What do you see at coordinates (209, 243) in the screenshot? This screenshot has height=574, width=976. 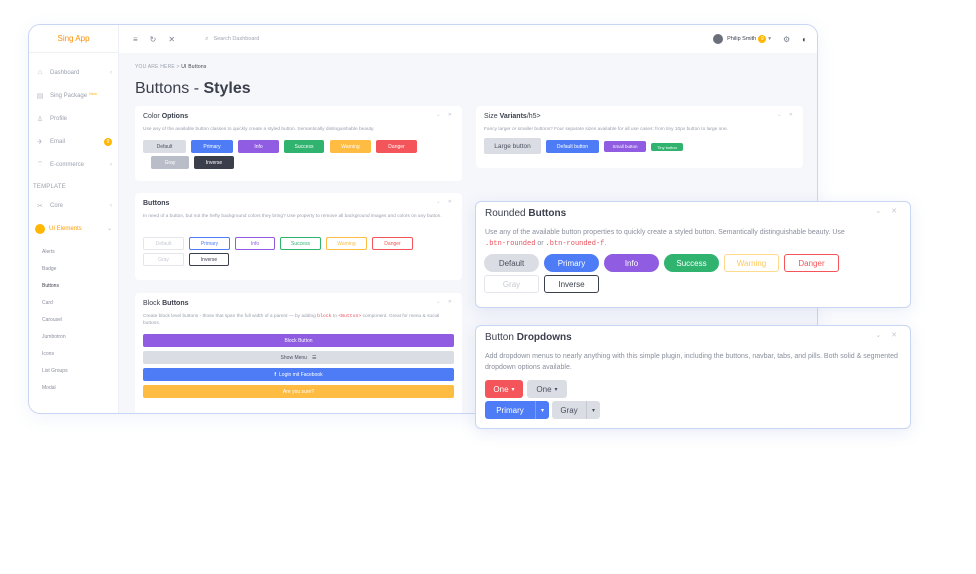 I see `primary-outline-button: Primary` at bounding box center [209, 243].